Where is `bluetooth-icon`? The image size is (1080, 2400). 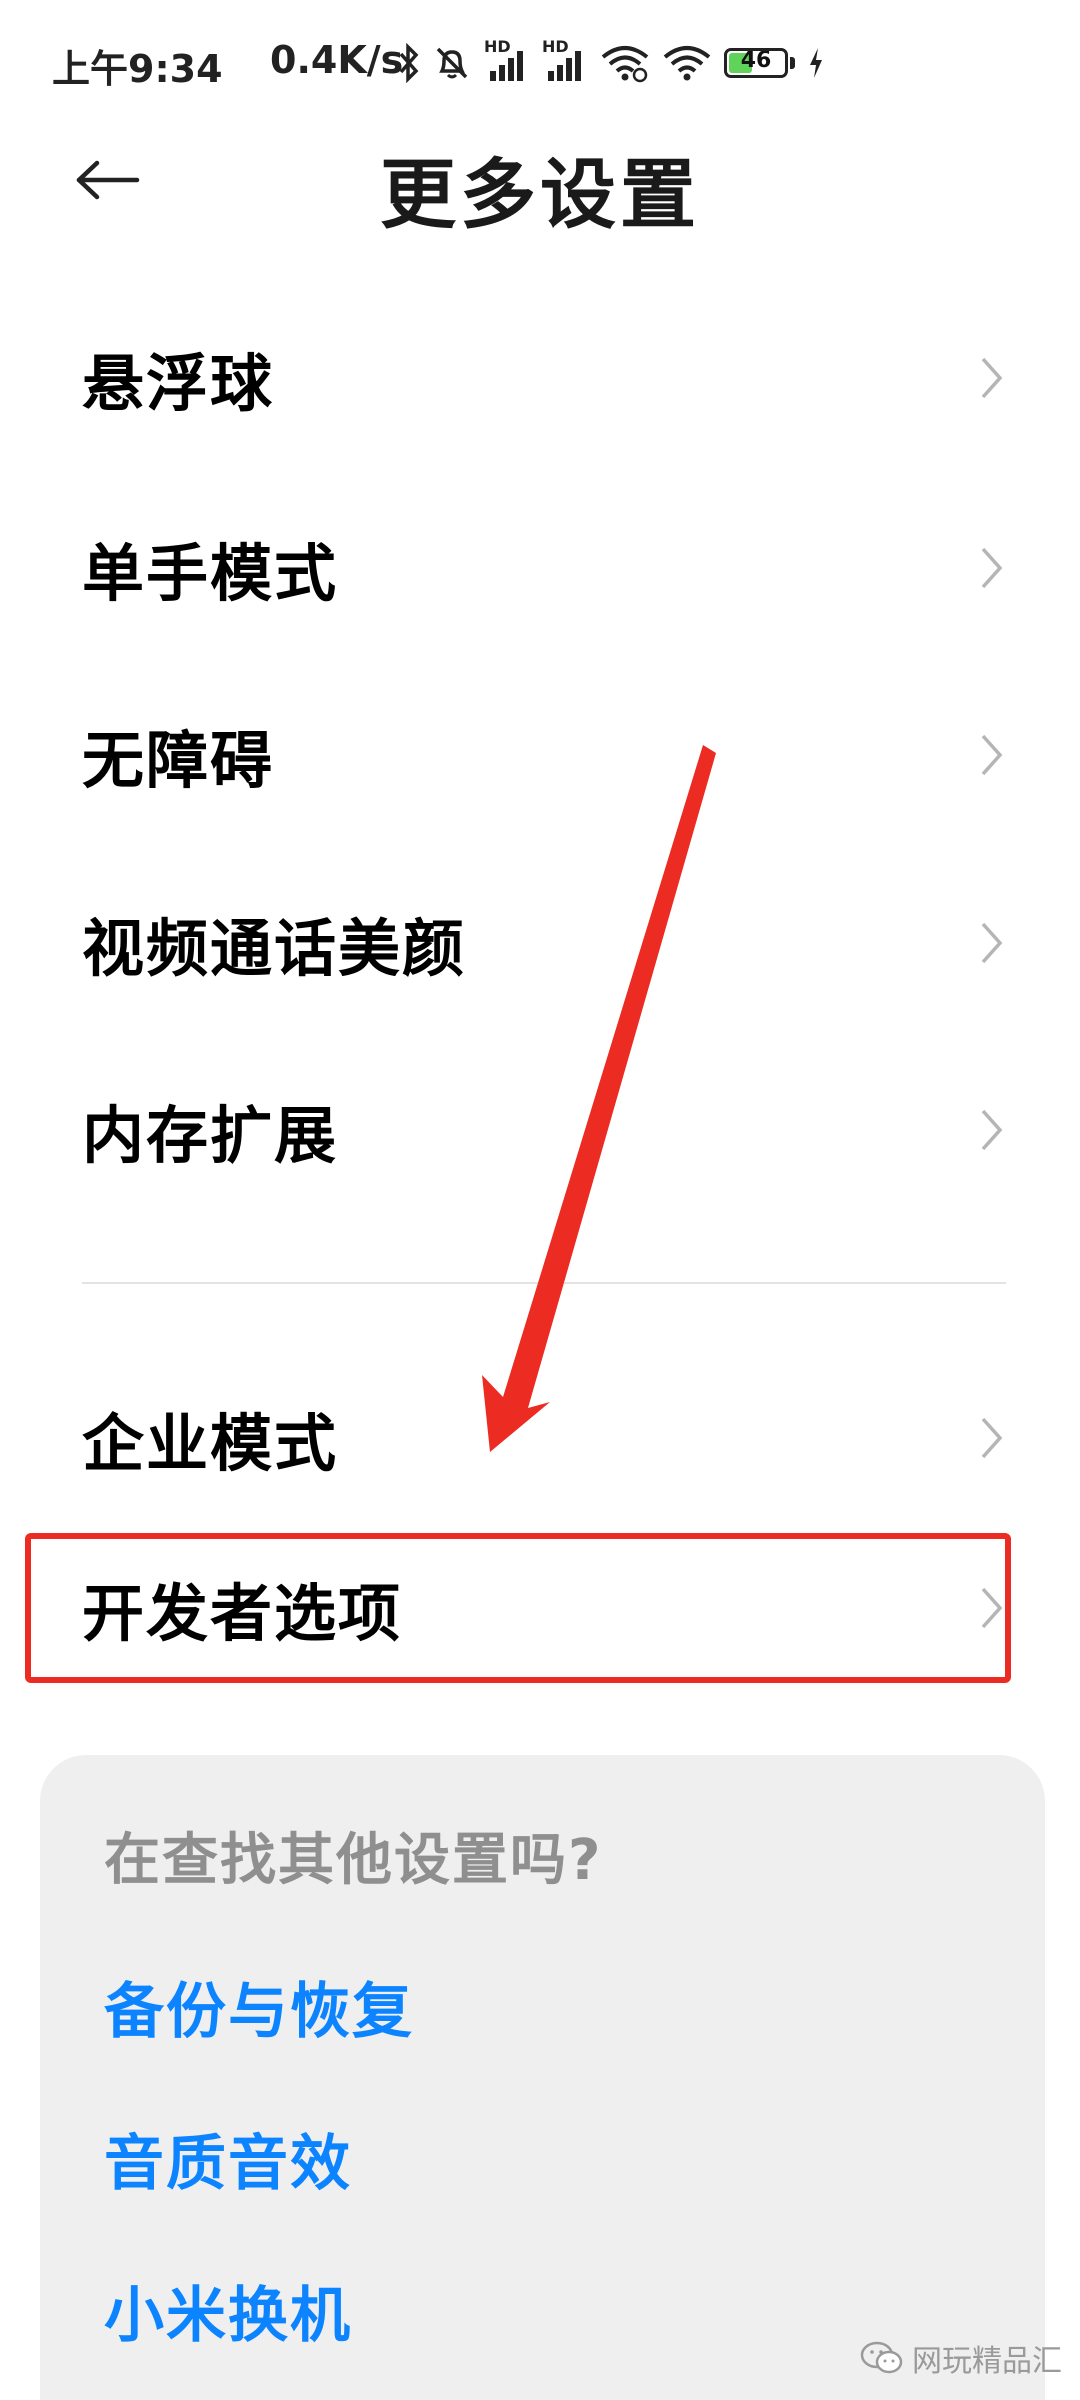
bluetooth-icon is located at coordinates (409, 63).